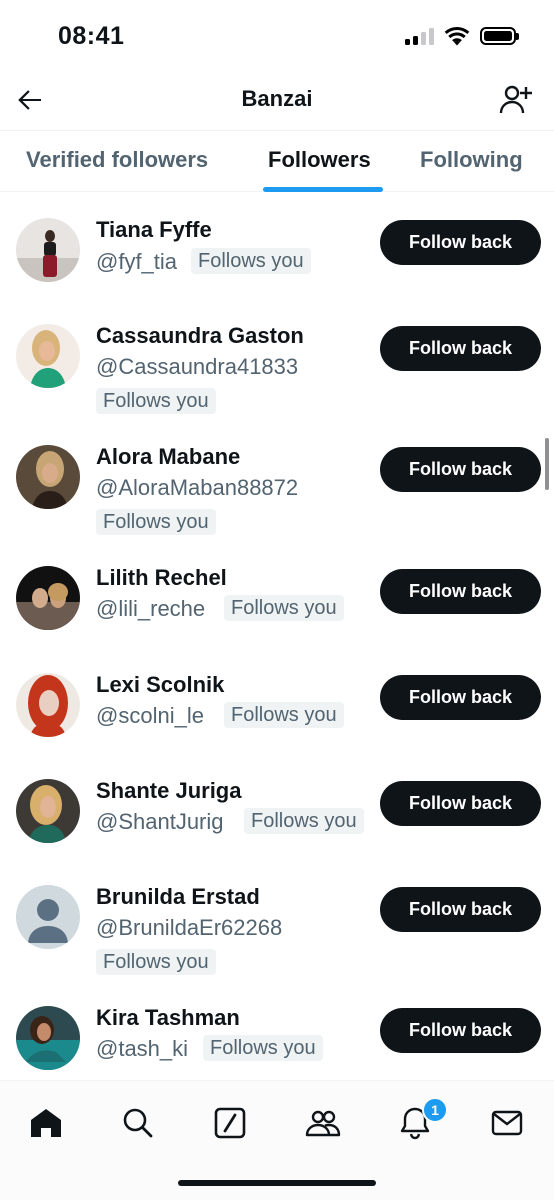  I want to click on cellular-signal-icon, so click(419, 36).